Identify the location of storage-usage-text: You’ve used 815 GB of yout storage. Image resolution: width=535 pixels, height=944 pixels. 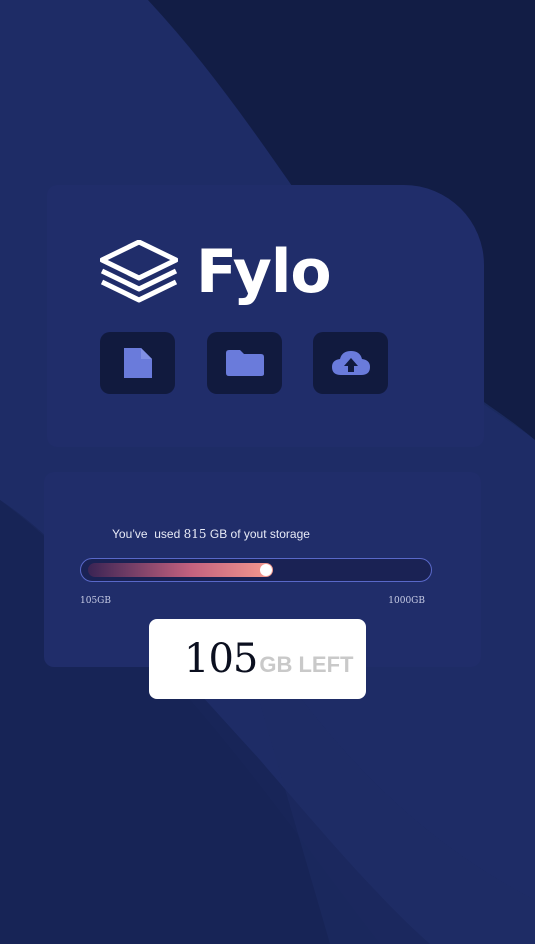
(211, 534).